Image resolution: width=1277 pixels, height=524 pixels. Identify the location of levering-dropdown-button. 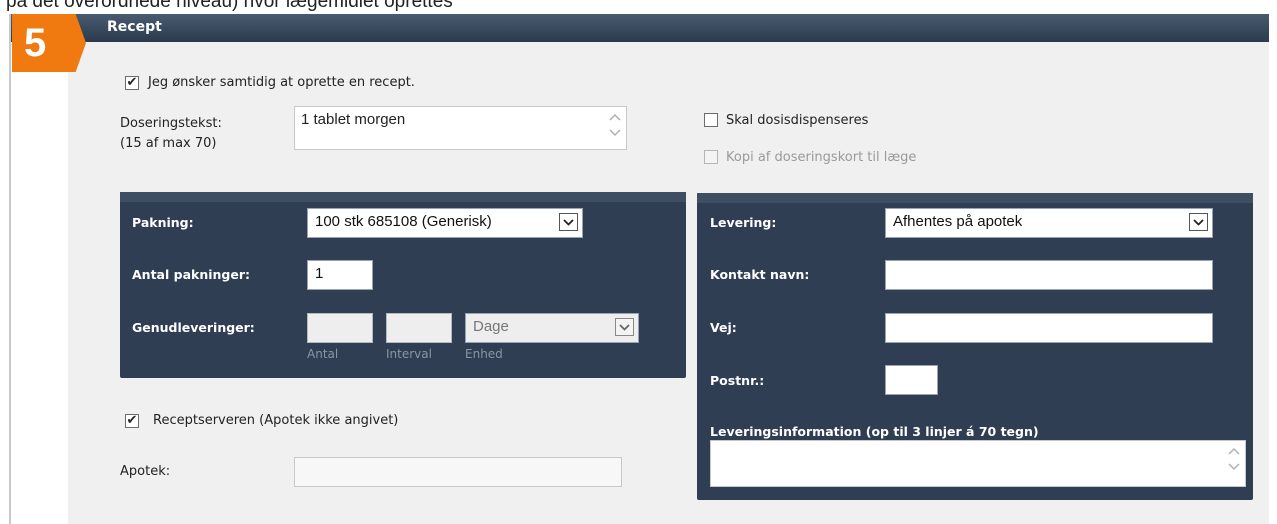
(1198, 222).